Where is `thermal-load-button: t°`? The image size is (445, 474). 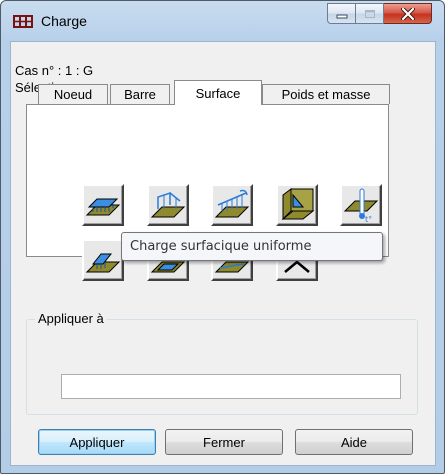
thermal-load-button: t° is located at coordinates (361, 205).